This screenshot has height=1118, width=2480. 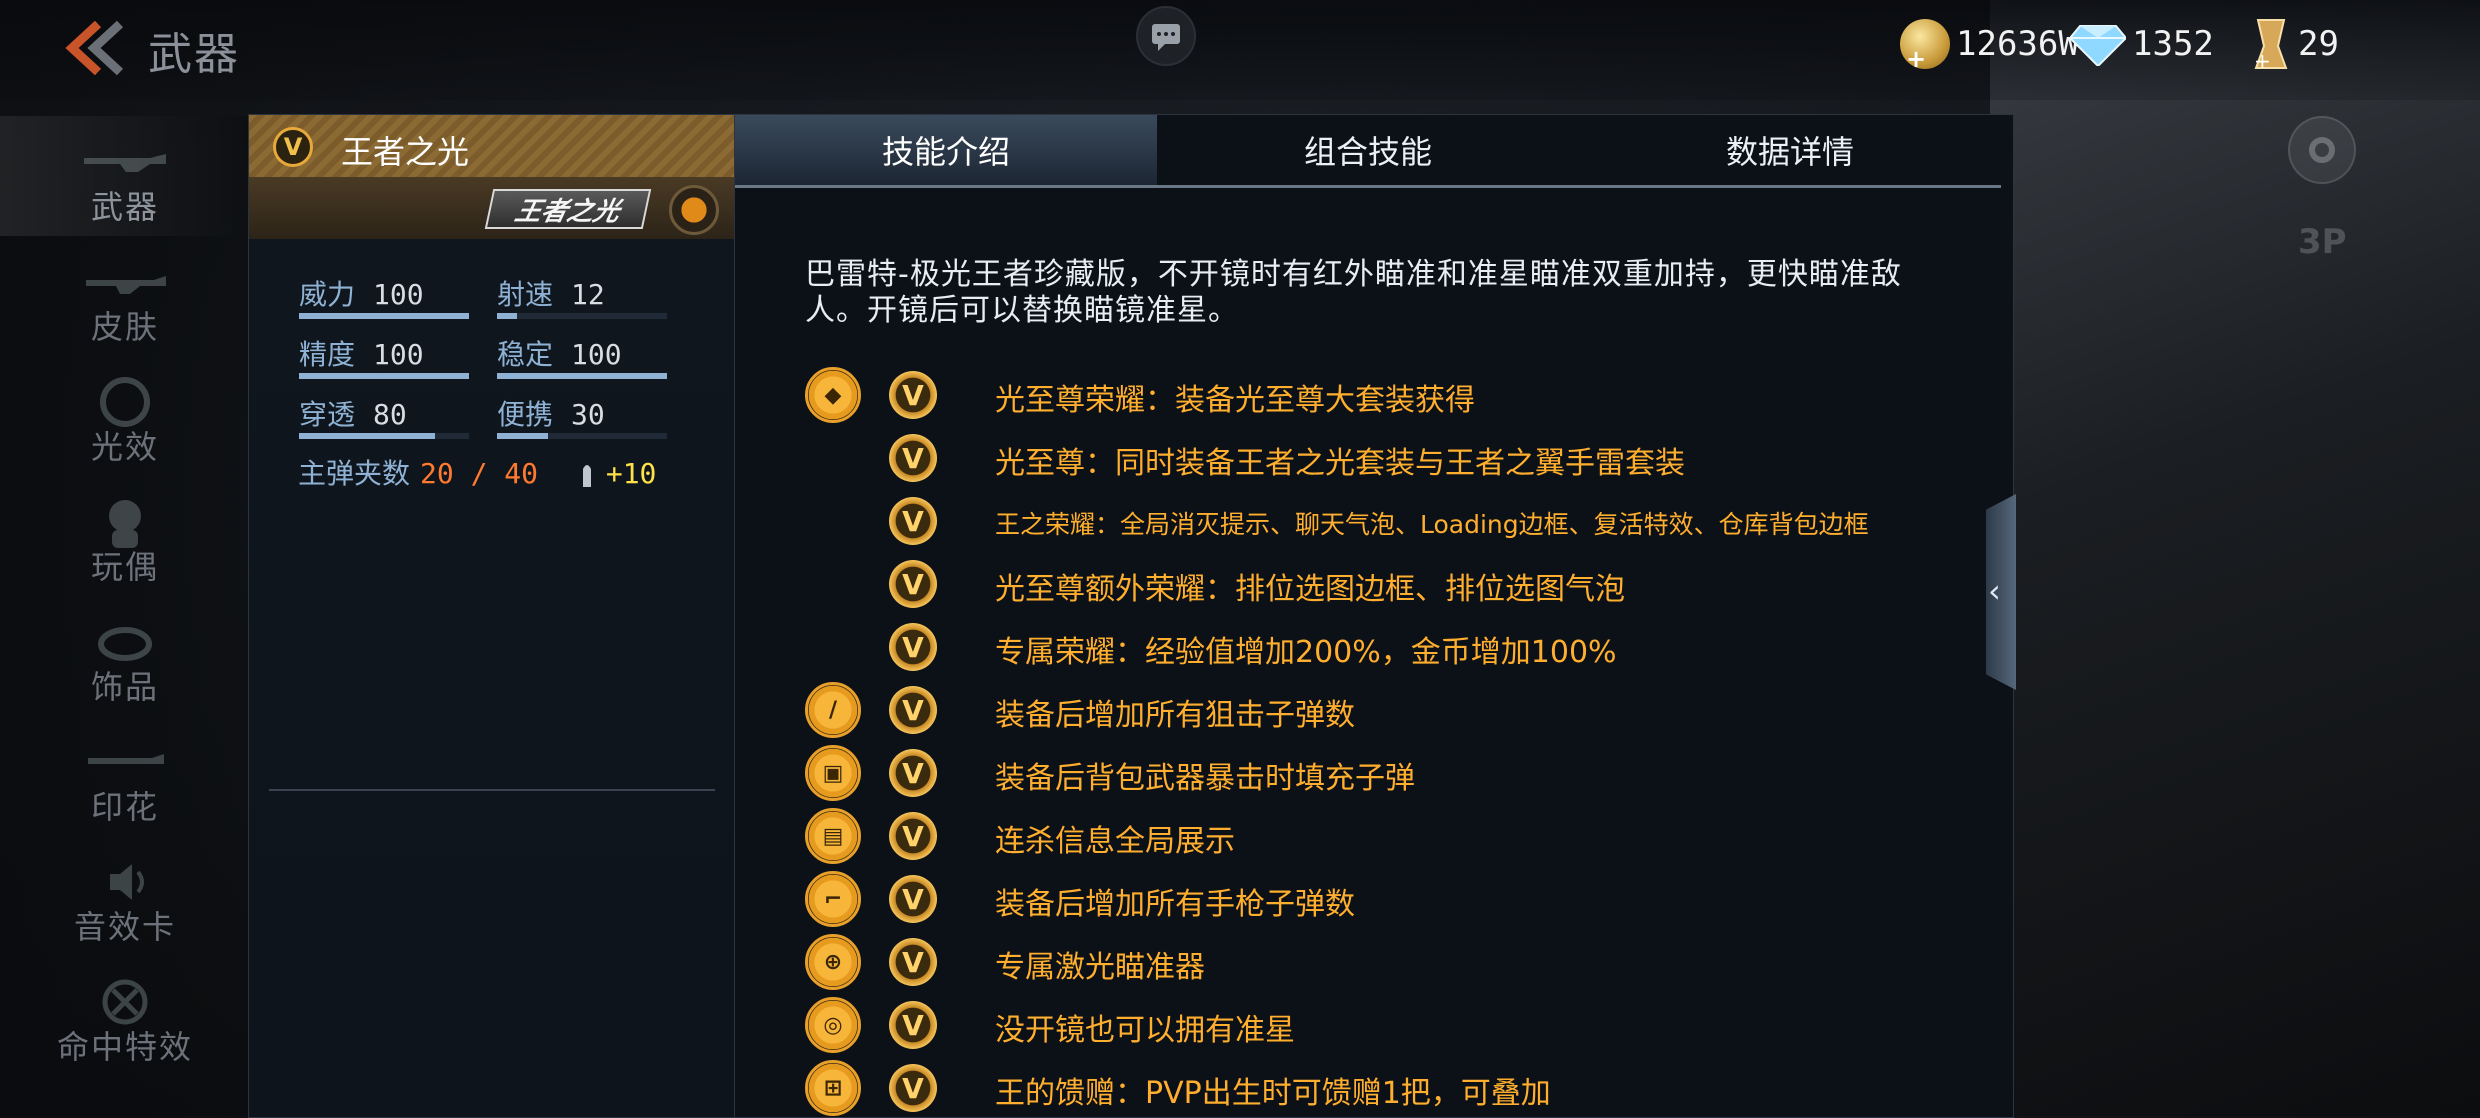 I want to click on weapon-name: 王者之光, so click(x=405, y=152).